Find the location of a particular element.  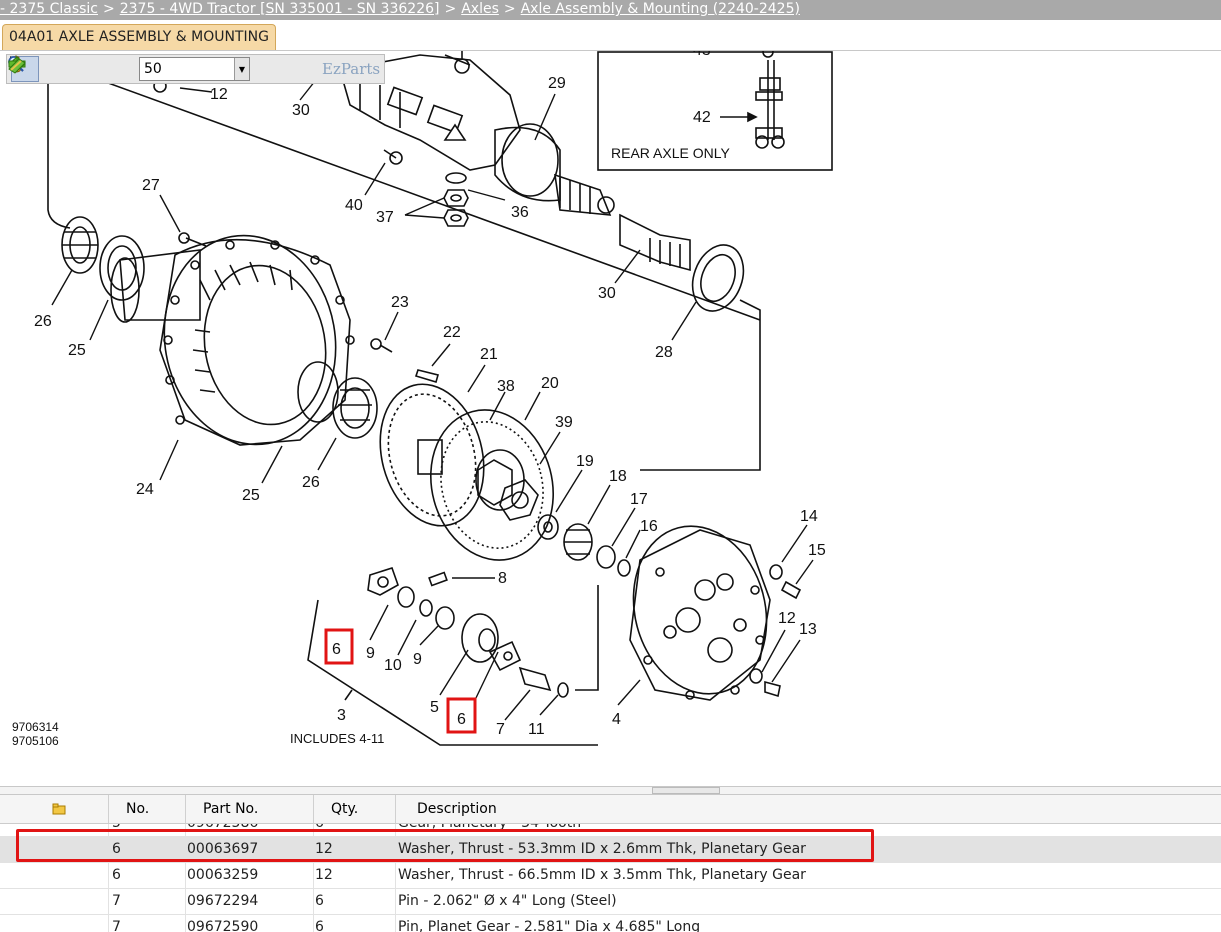

callout-8: 8 is located at coordinates (502, 578).